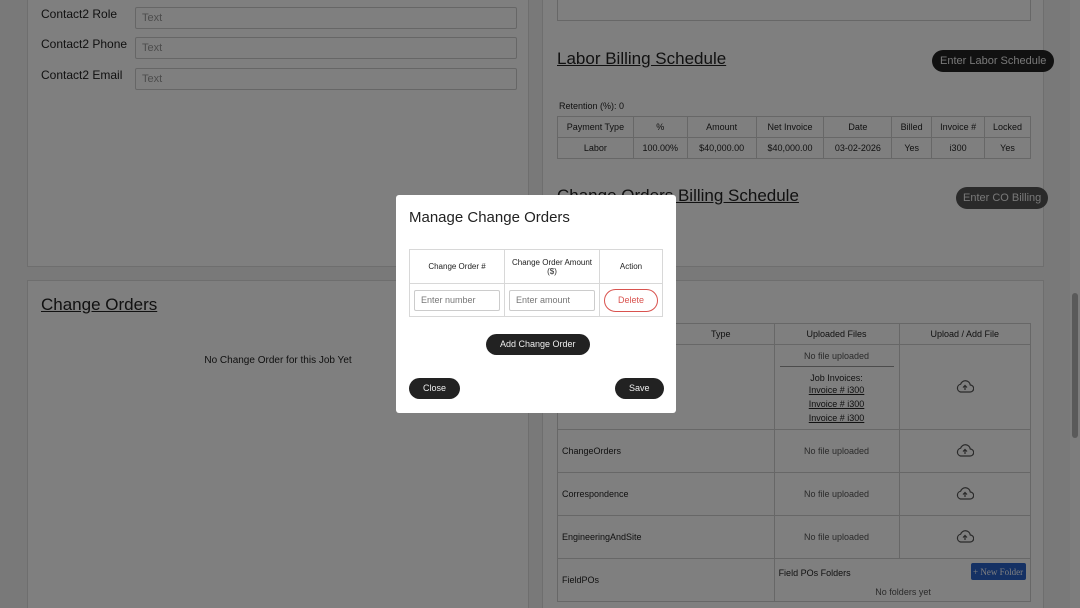 The height and width of the screenshot is (608, 1080). What do you see at coordinates (552, 266) in the screenshot?
I see `col-change-order-amount: Change Order Amount ($)` at bounding box center [552, 266].